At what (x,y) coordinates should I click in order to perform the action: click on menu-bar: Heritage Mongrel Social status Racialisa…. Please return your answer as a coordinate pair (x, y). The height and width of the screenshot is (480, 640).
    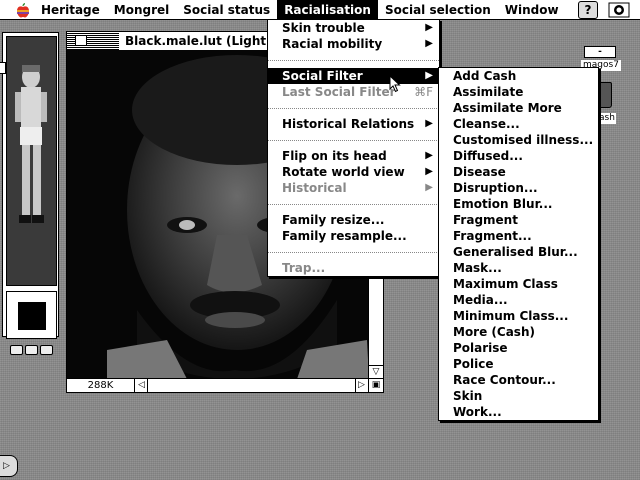
    Looking at the image, I should click on (320, 10).